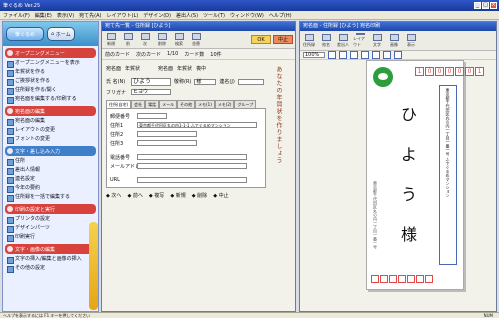 This screenshot has height=318, width=499. What do you see at coordinates (205, 104) in the screenshot?
I see `tab-memo1: メモ(1)` at bounding box center [205, 104].